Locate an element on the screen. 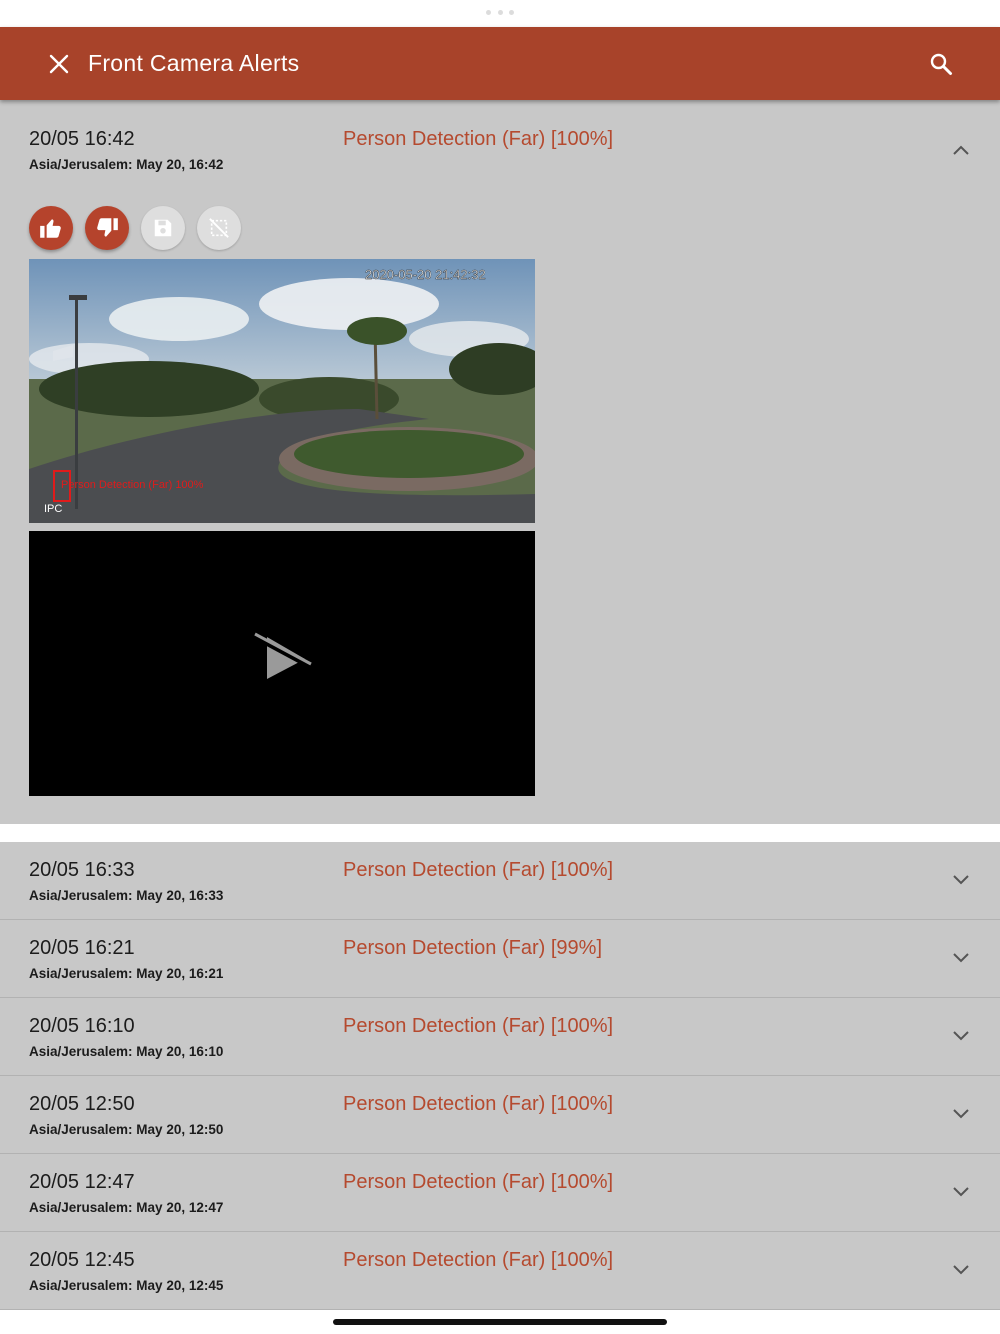 Image resolution: width=1000 pixels, height=1334 pixels. page-title: Front Camera Alerts is located at coordinates (194, 63).